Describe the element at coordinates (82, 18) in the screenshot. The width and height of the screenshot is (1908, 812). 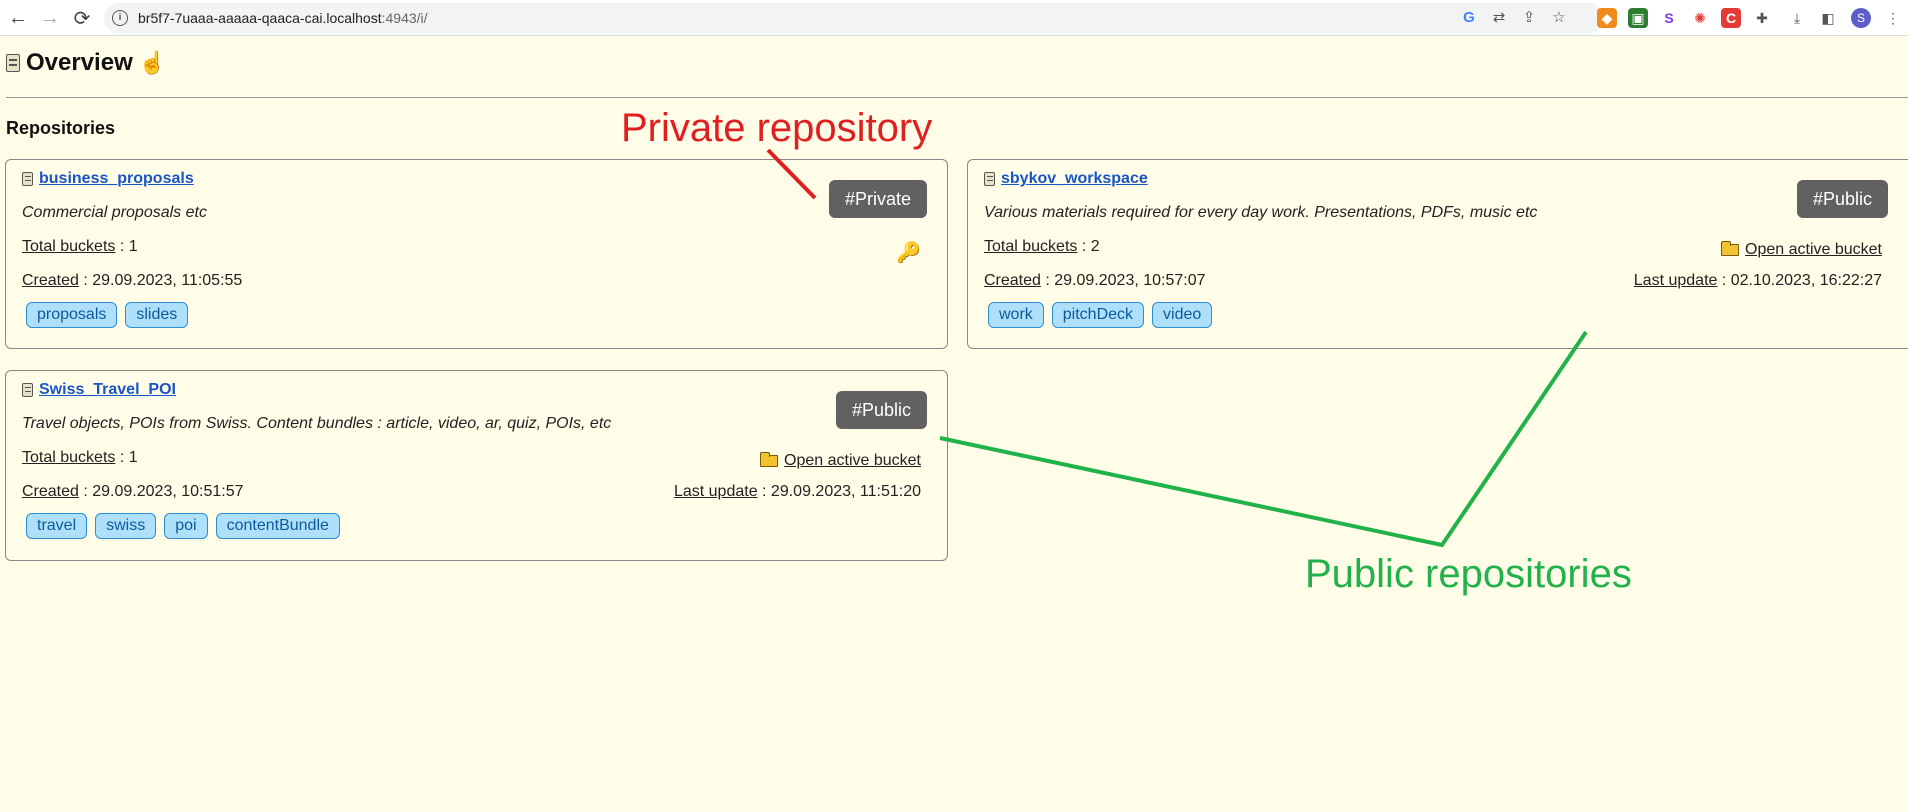
I see `reload-icon: ⟳` at that location.